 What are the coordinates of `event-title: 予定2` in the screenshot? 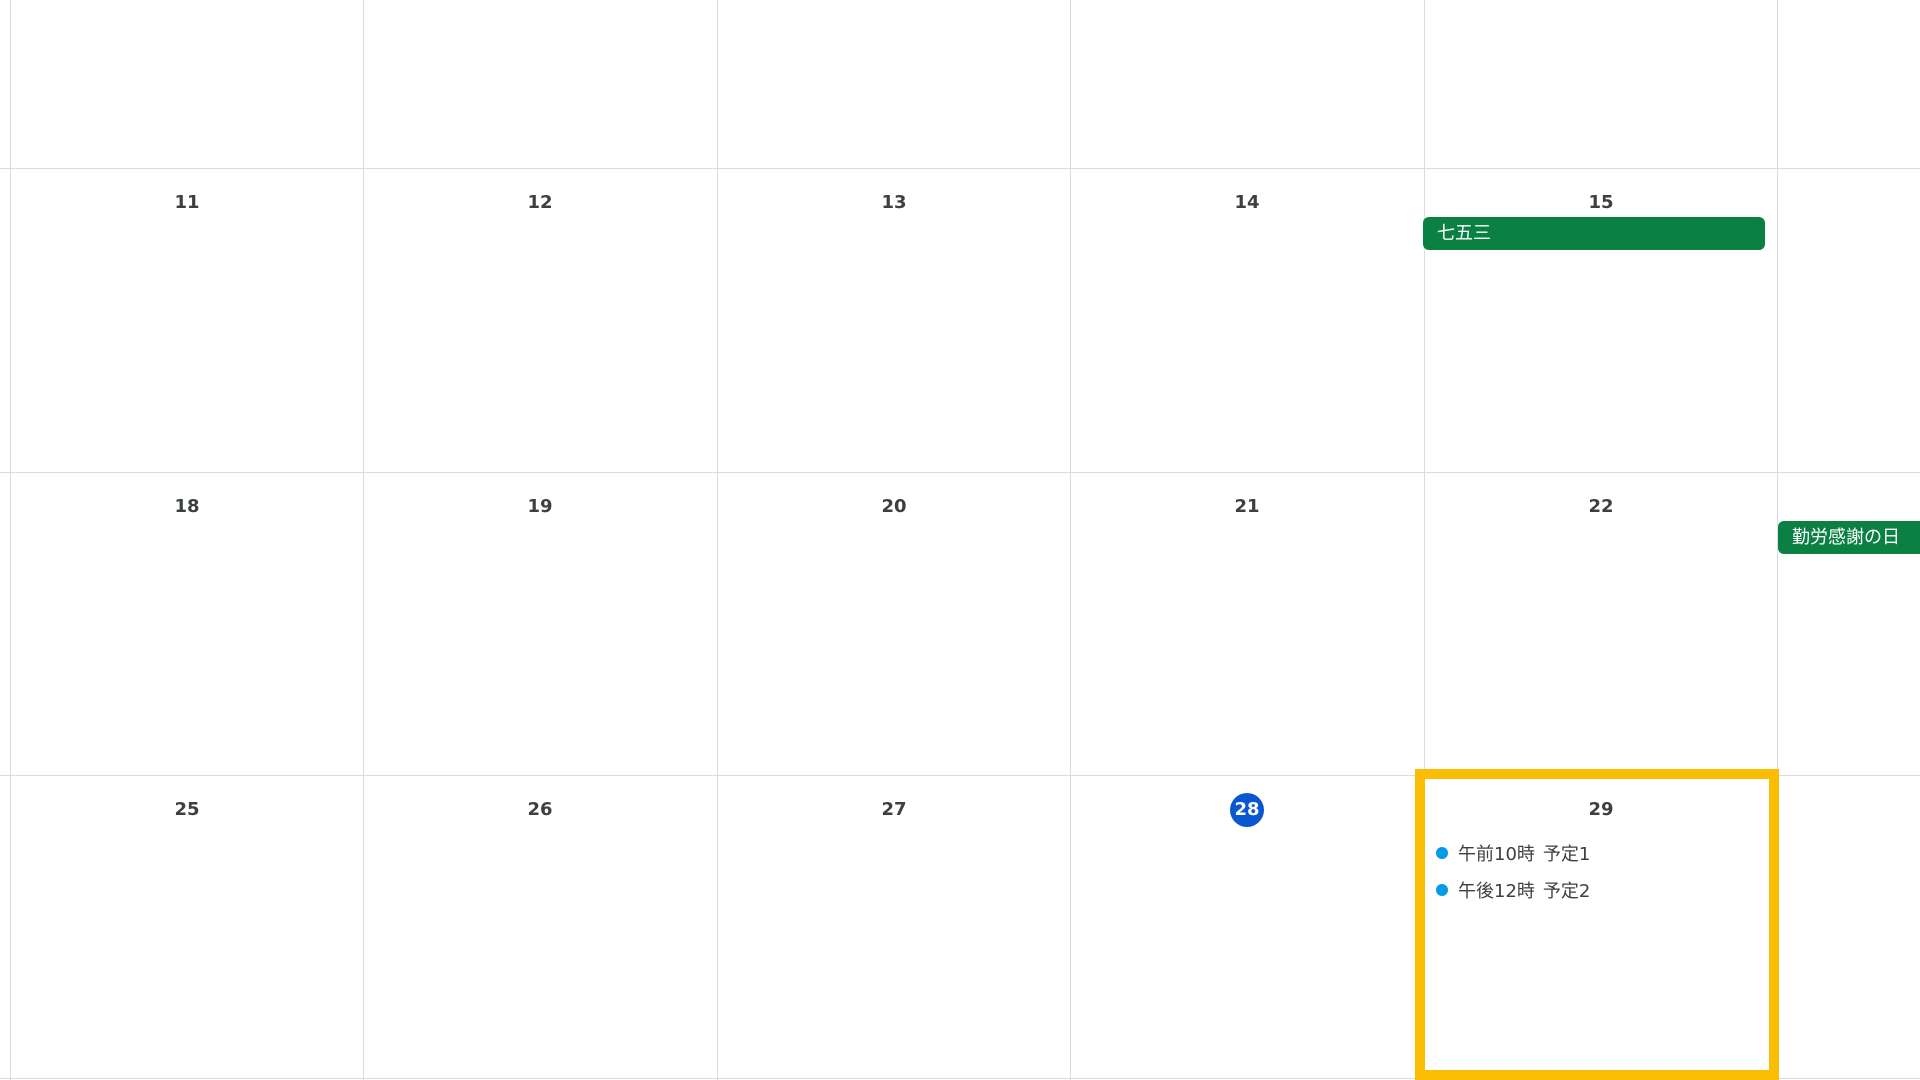 It's located at (1566, 891).